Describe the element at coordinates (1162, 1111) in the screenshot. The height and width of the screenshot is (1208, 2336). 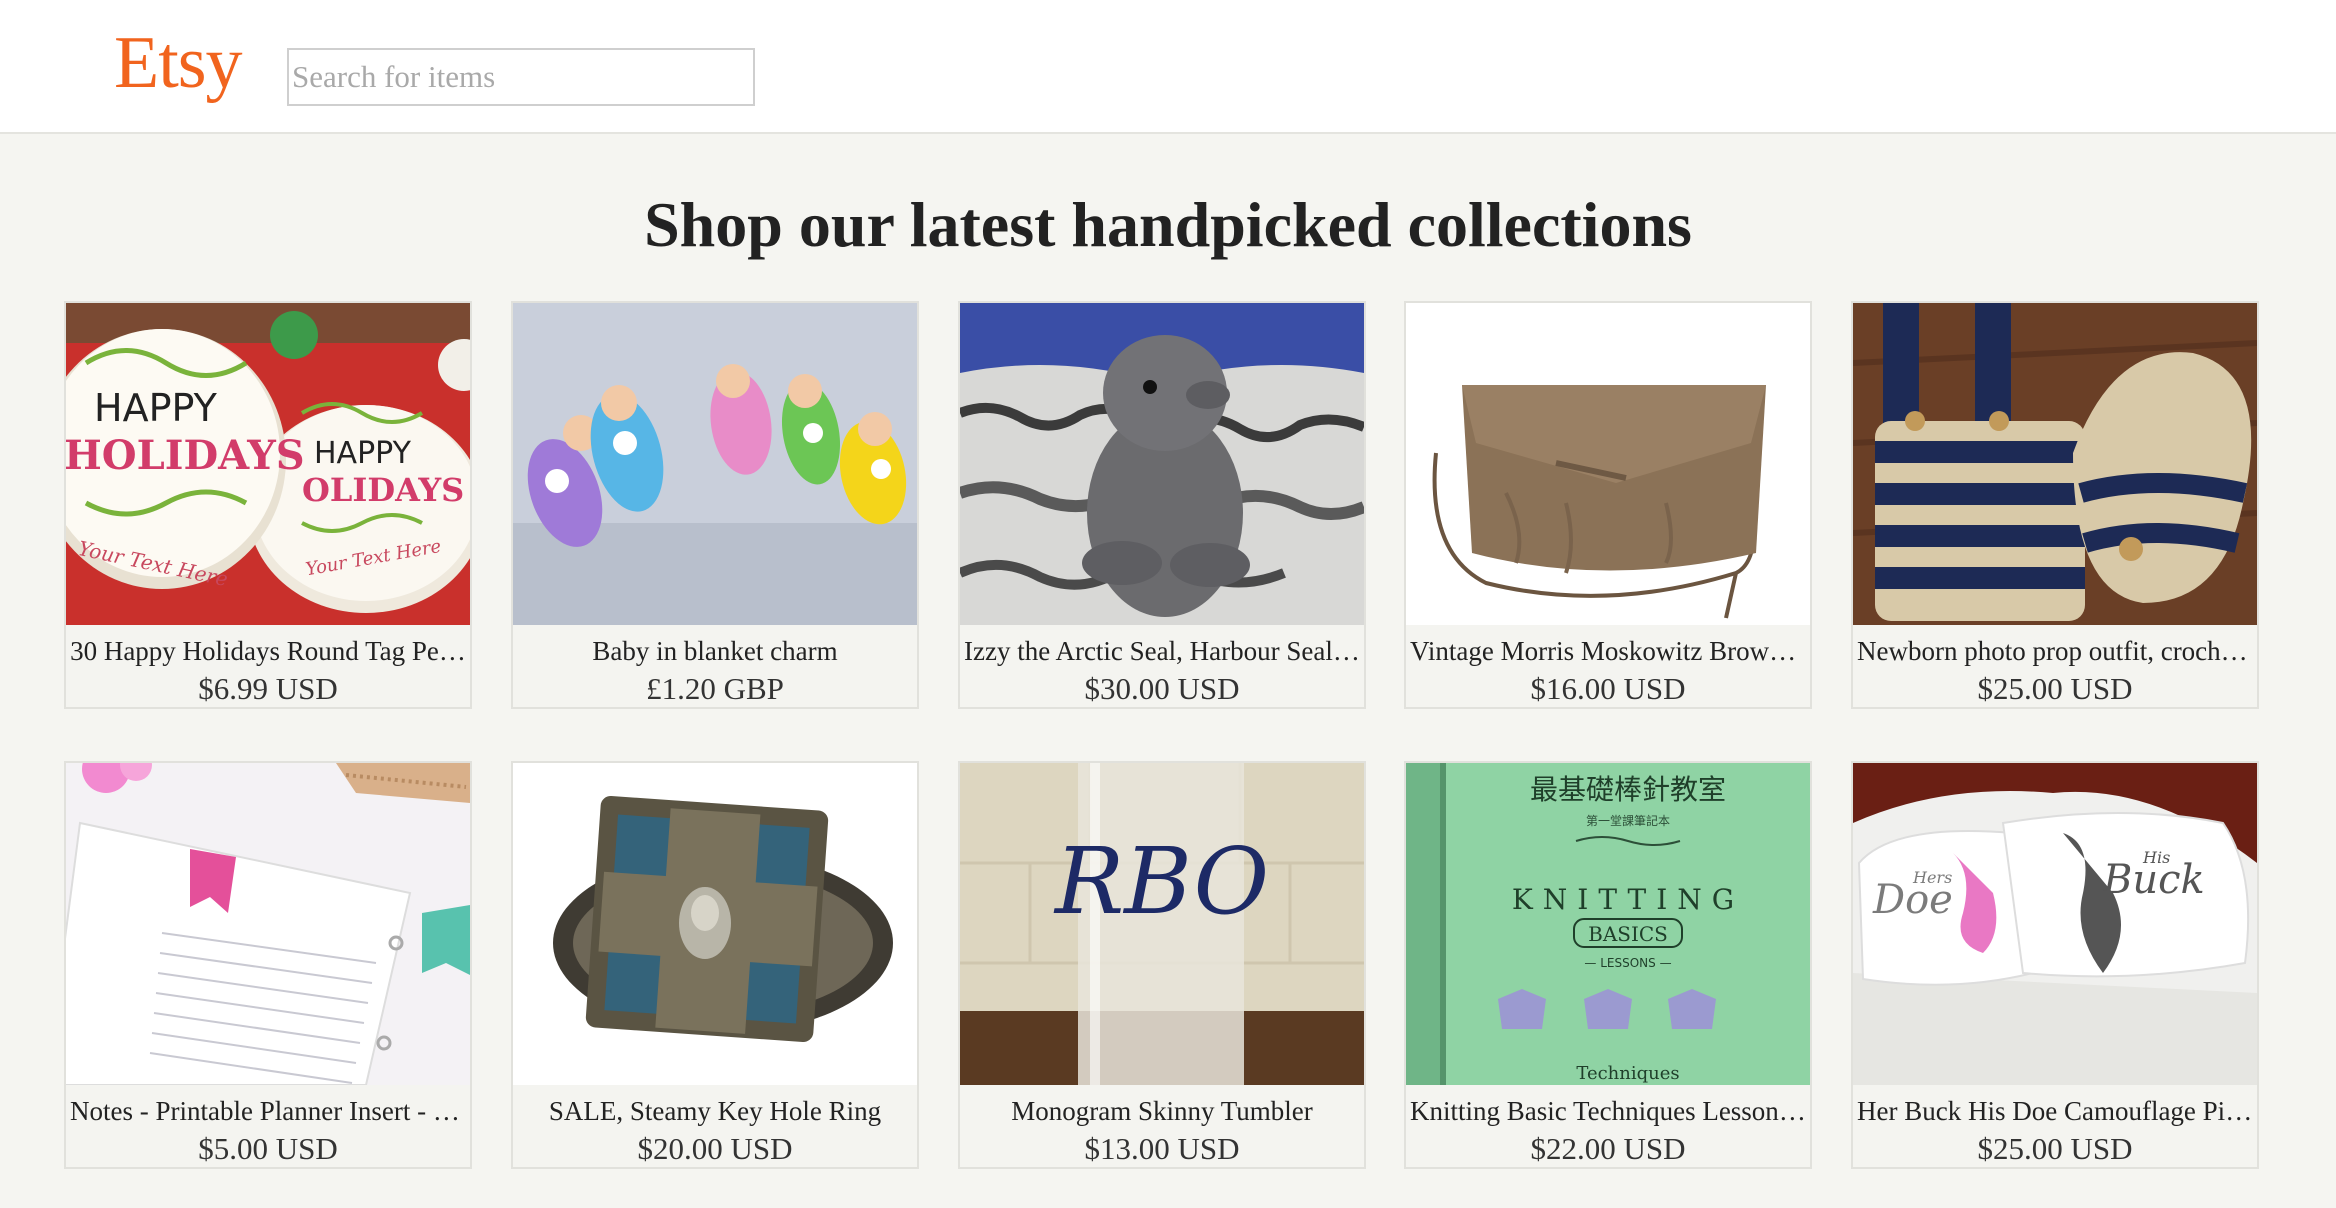
I see `listing-title: Monogram Skinny Tumbler` at that location.